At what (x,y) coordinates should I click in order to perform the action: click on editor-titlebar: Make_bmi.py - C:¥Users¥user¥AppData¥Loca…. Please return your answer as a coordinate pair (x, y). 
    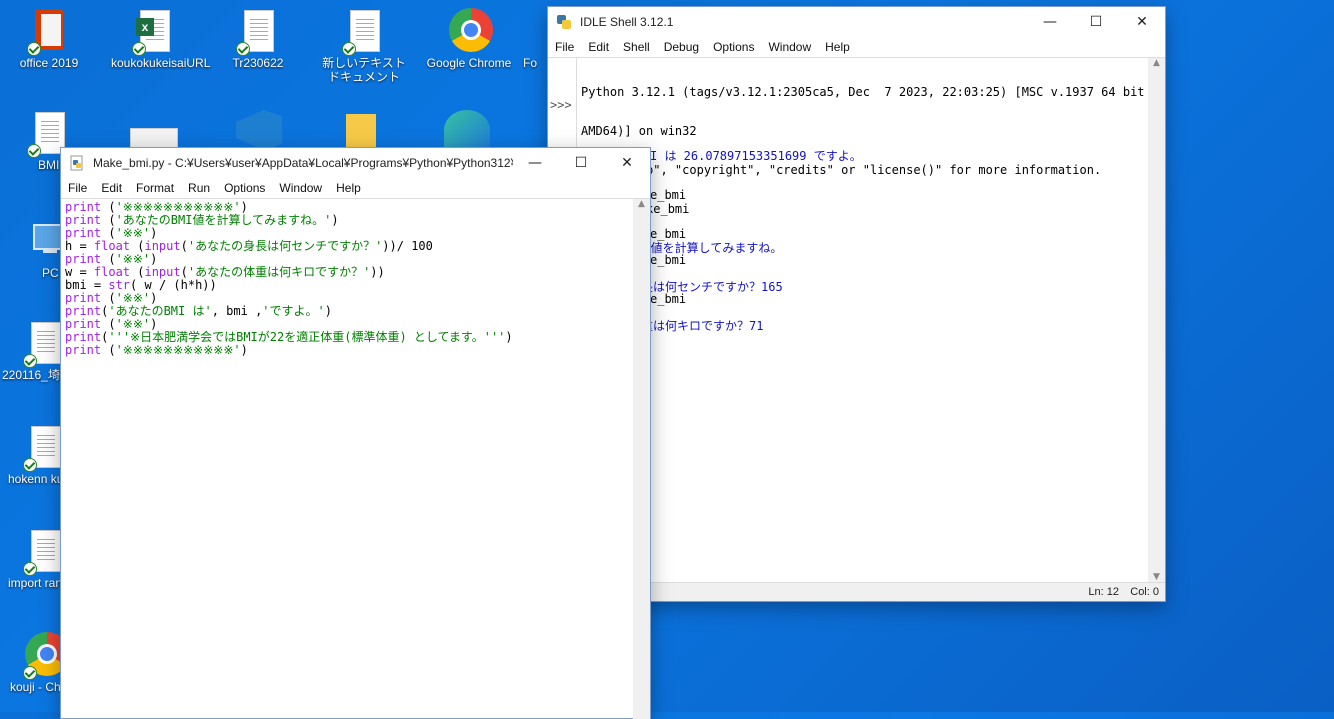
    Looking at the image, I should click on (355, 163).